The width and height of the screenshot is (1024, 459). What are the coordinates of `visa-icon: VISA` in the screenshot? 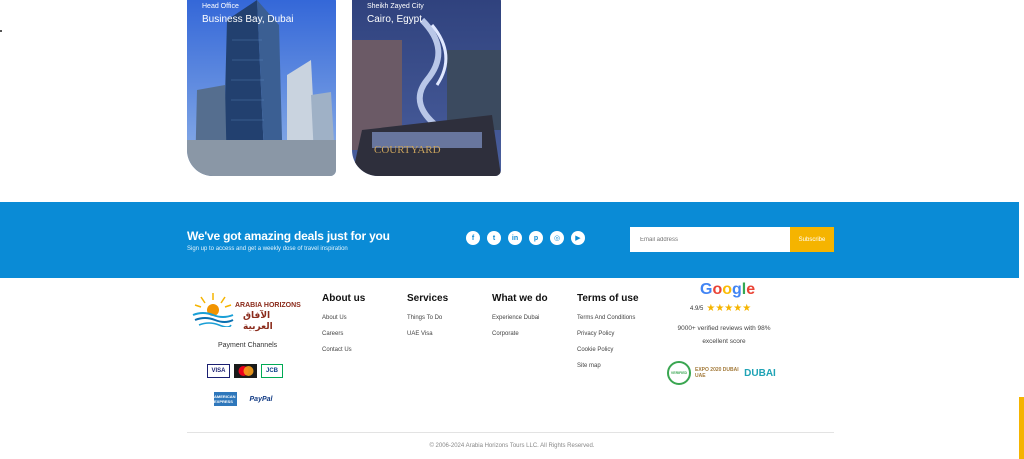 It's located at (218, 371).